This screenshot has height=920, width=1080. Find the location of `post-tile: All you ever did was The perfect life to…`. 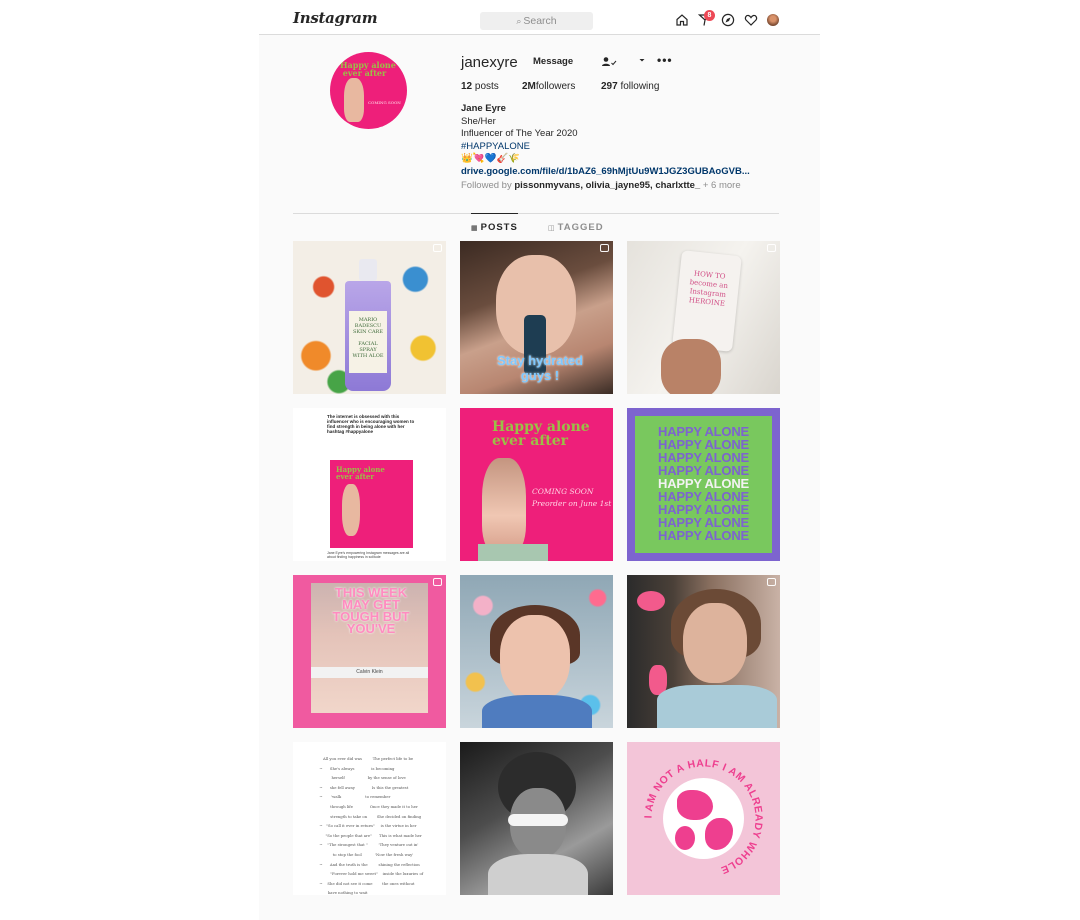

post-tile: All you ever did was The perfect life to… is located at coordinates (369, 818).